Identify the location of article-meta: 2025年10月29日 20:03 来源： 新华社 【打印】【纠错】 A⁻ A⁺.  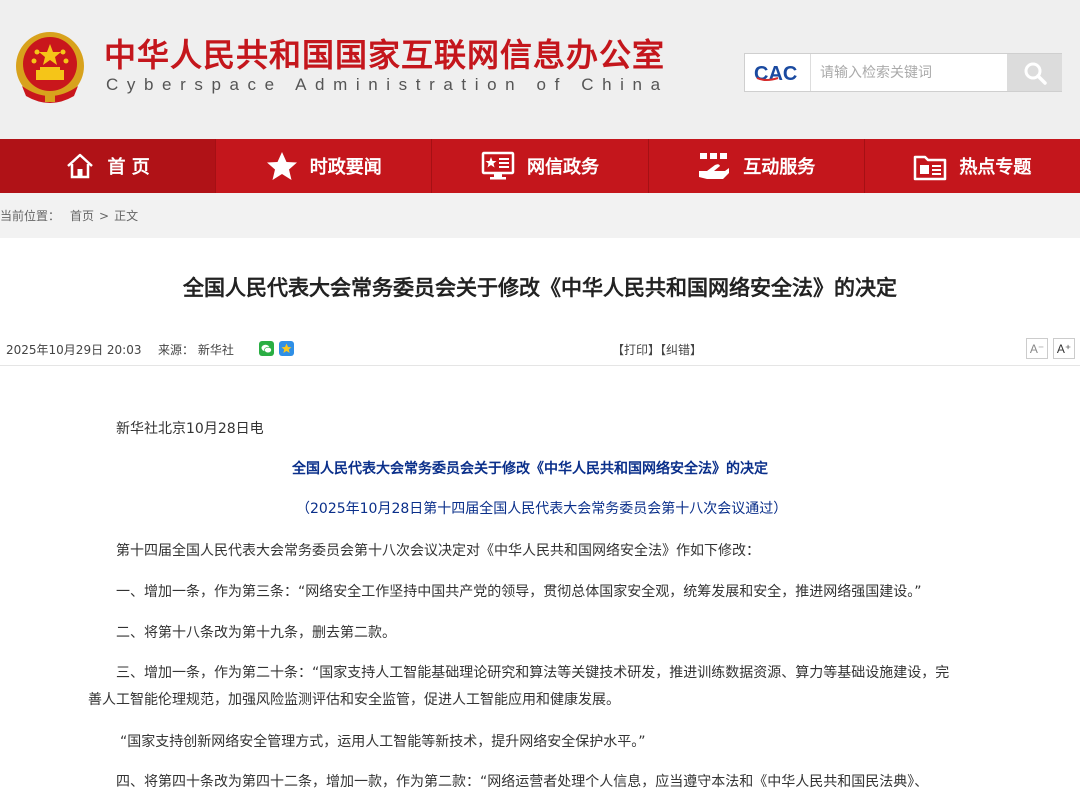
(540, 349).